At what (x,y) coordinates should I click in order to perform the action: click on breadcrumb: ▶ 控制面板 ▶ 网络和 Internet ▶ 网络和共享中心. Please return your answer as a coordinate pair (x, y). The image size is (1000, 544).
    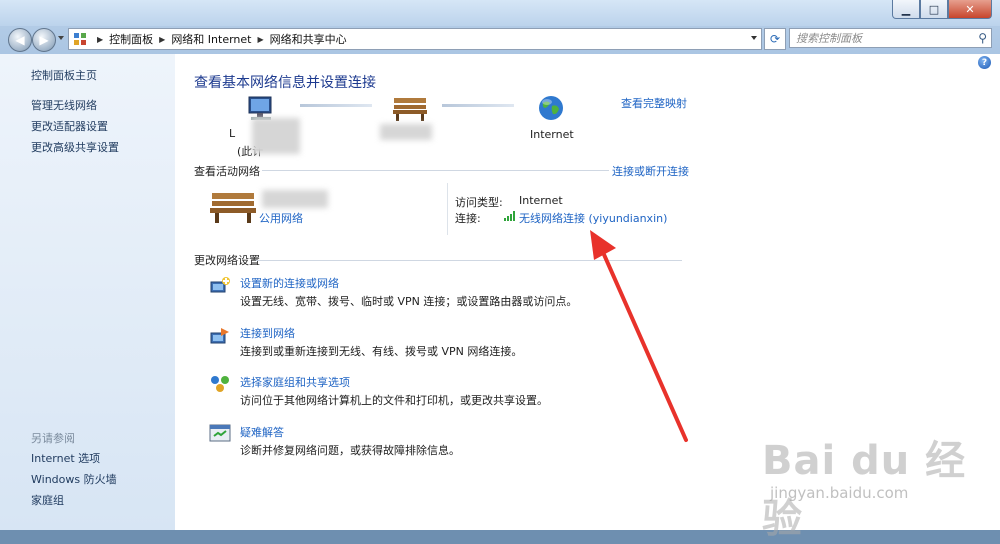
    Looking at the image, I should click on (222, 39).